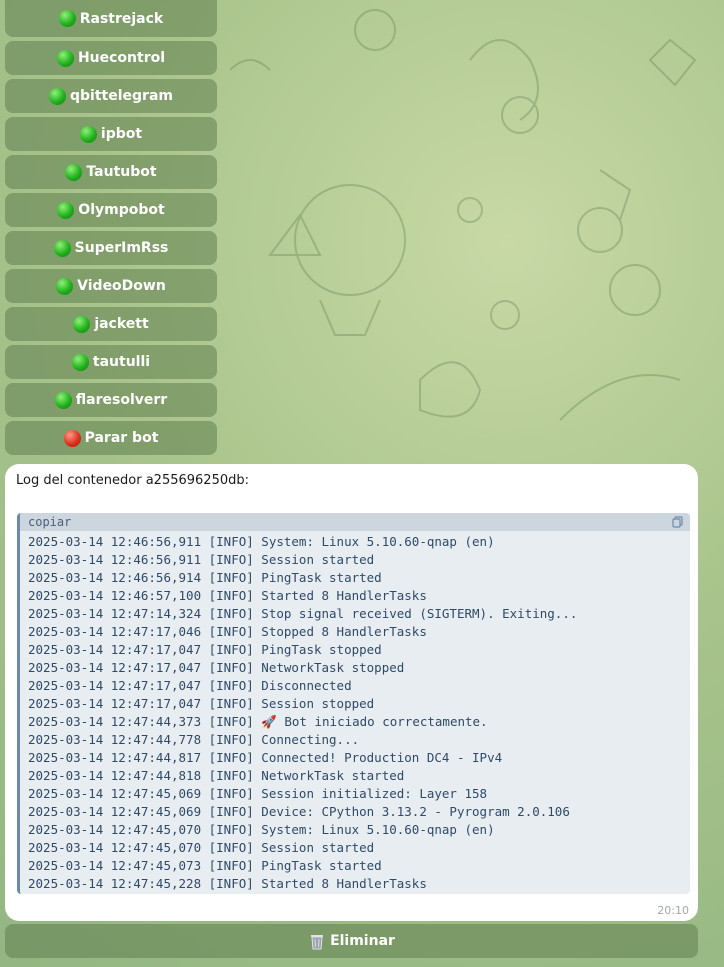 Image resolution: width=724 pixels, height=967 pixels. I want to click on keyboard-button-tautulli: tautulli, so click(111, 362).